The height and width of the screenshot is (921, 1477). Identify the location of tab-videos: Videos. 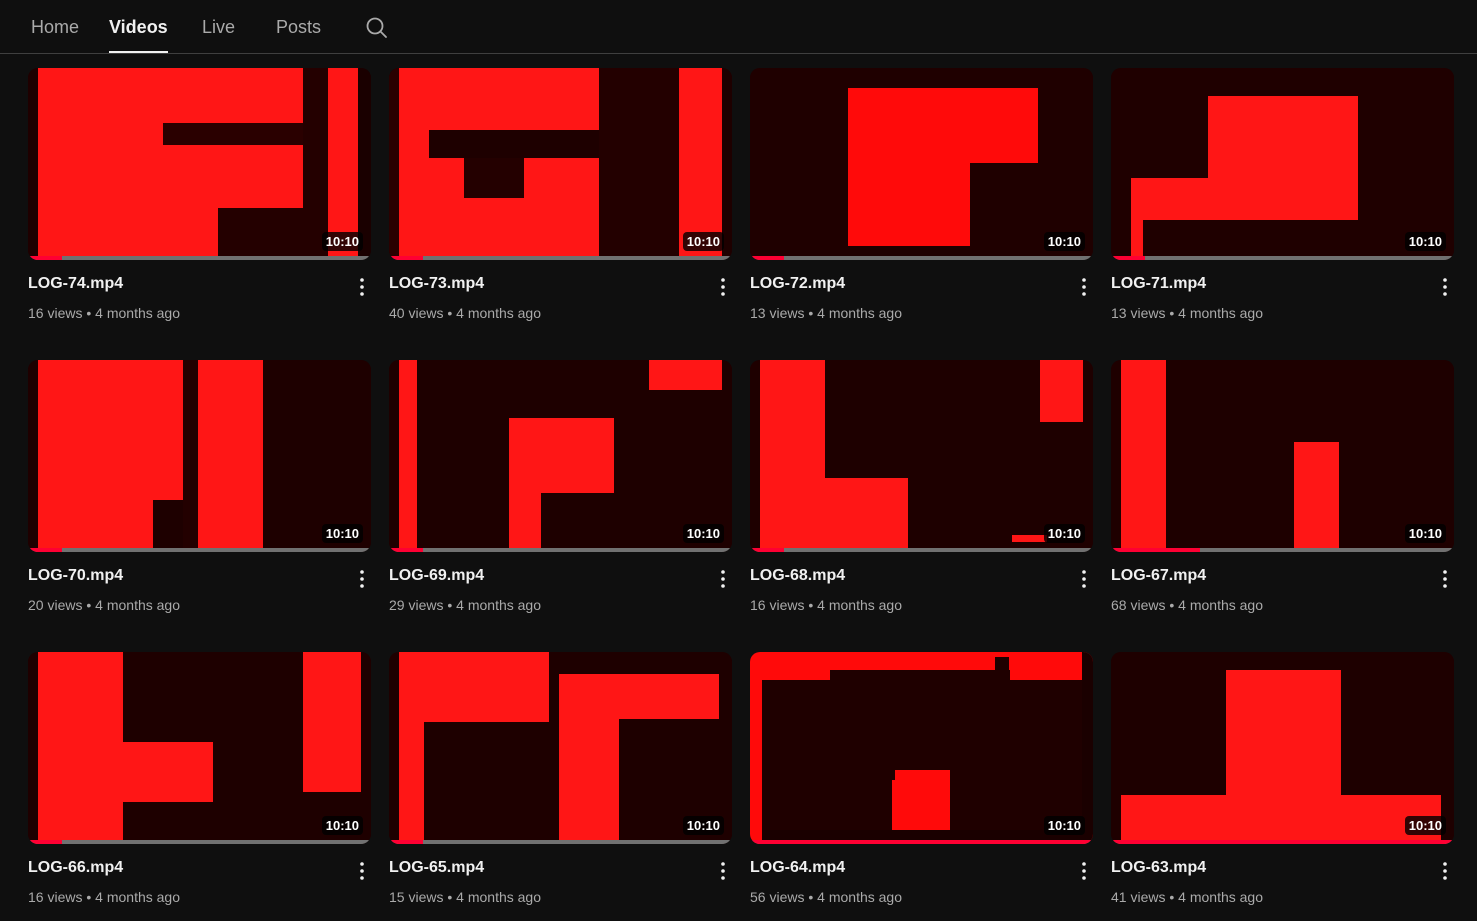
(138, 35).